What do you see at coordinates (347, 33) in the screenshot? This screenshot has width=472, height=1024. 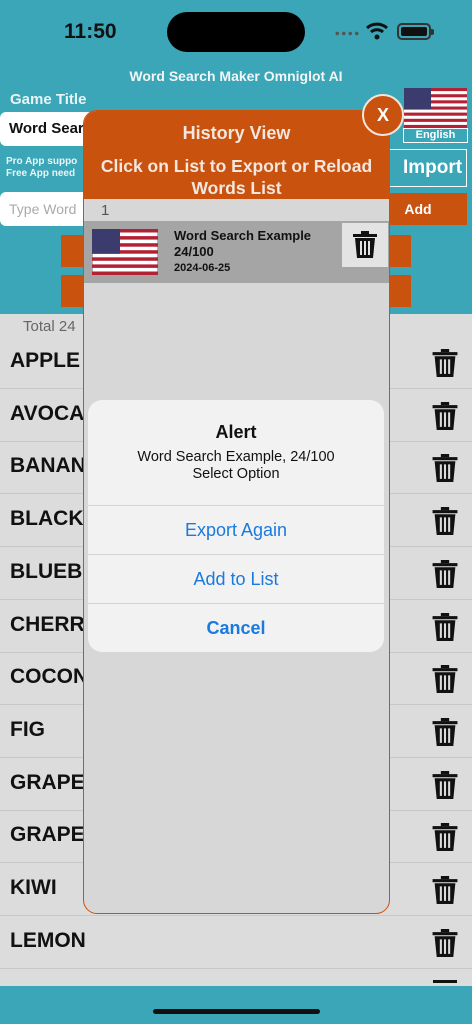 I see `signal-icon` at bounding box center [347, 33].